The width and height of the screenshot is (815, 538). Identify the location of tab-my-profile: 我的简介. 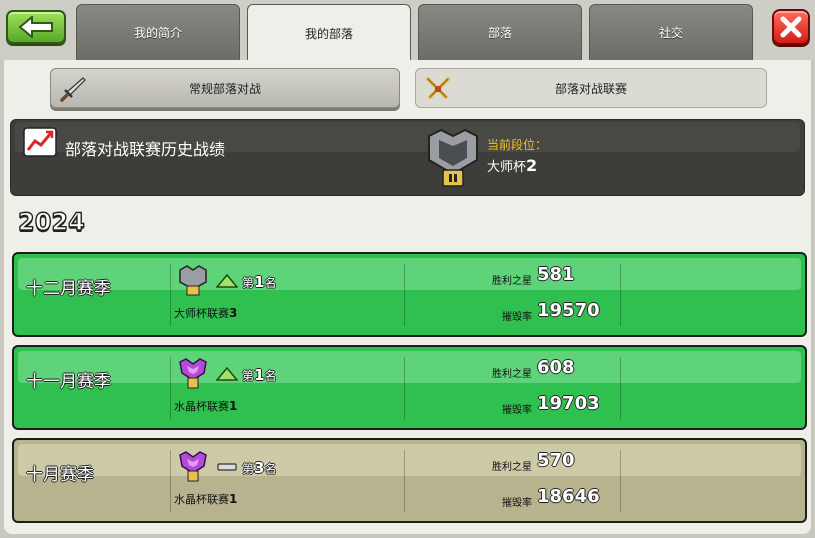
(158, 32).